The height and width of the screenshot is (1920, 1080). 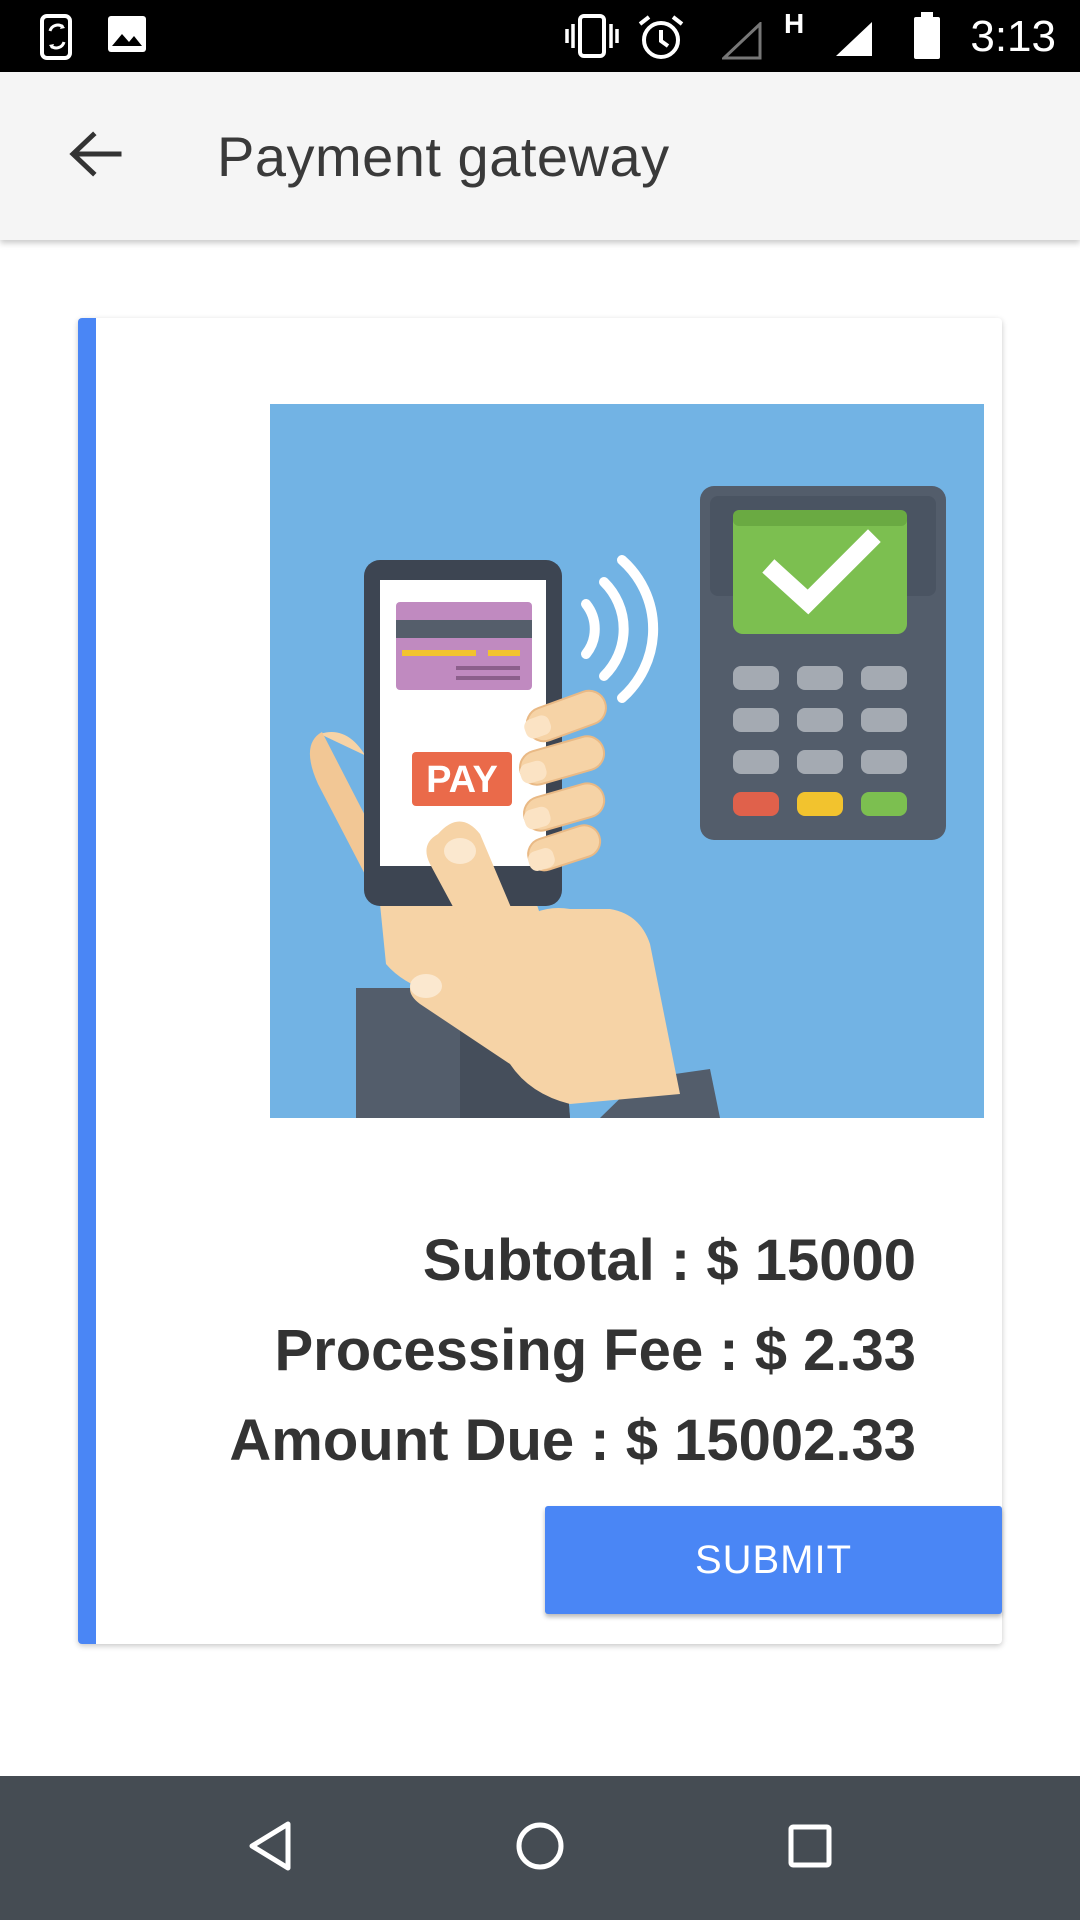 What do you see at coordinates (854, 41) in the screenshot?
I see `signal-icon` at bounding box center [854, 41].